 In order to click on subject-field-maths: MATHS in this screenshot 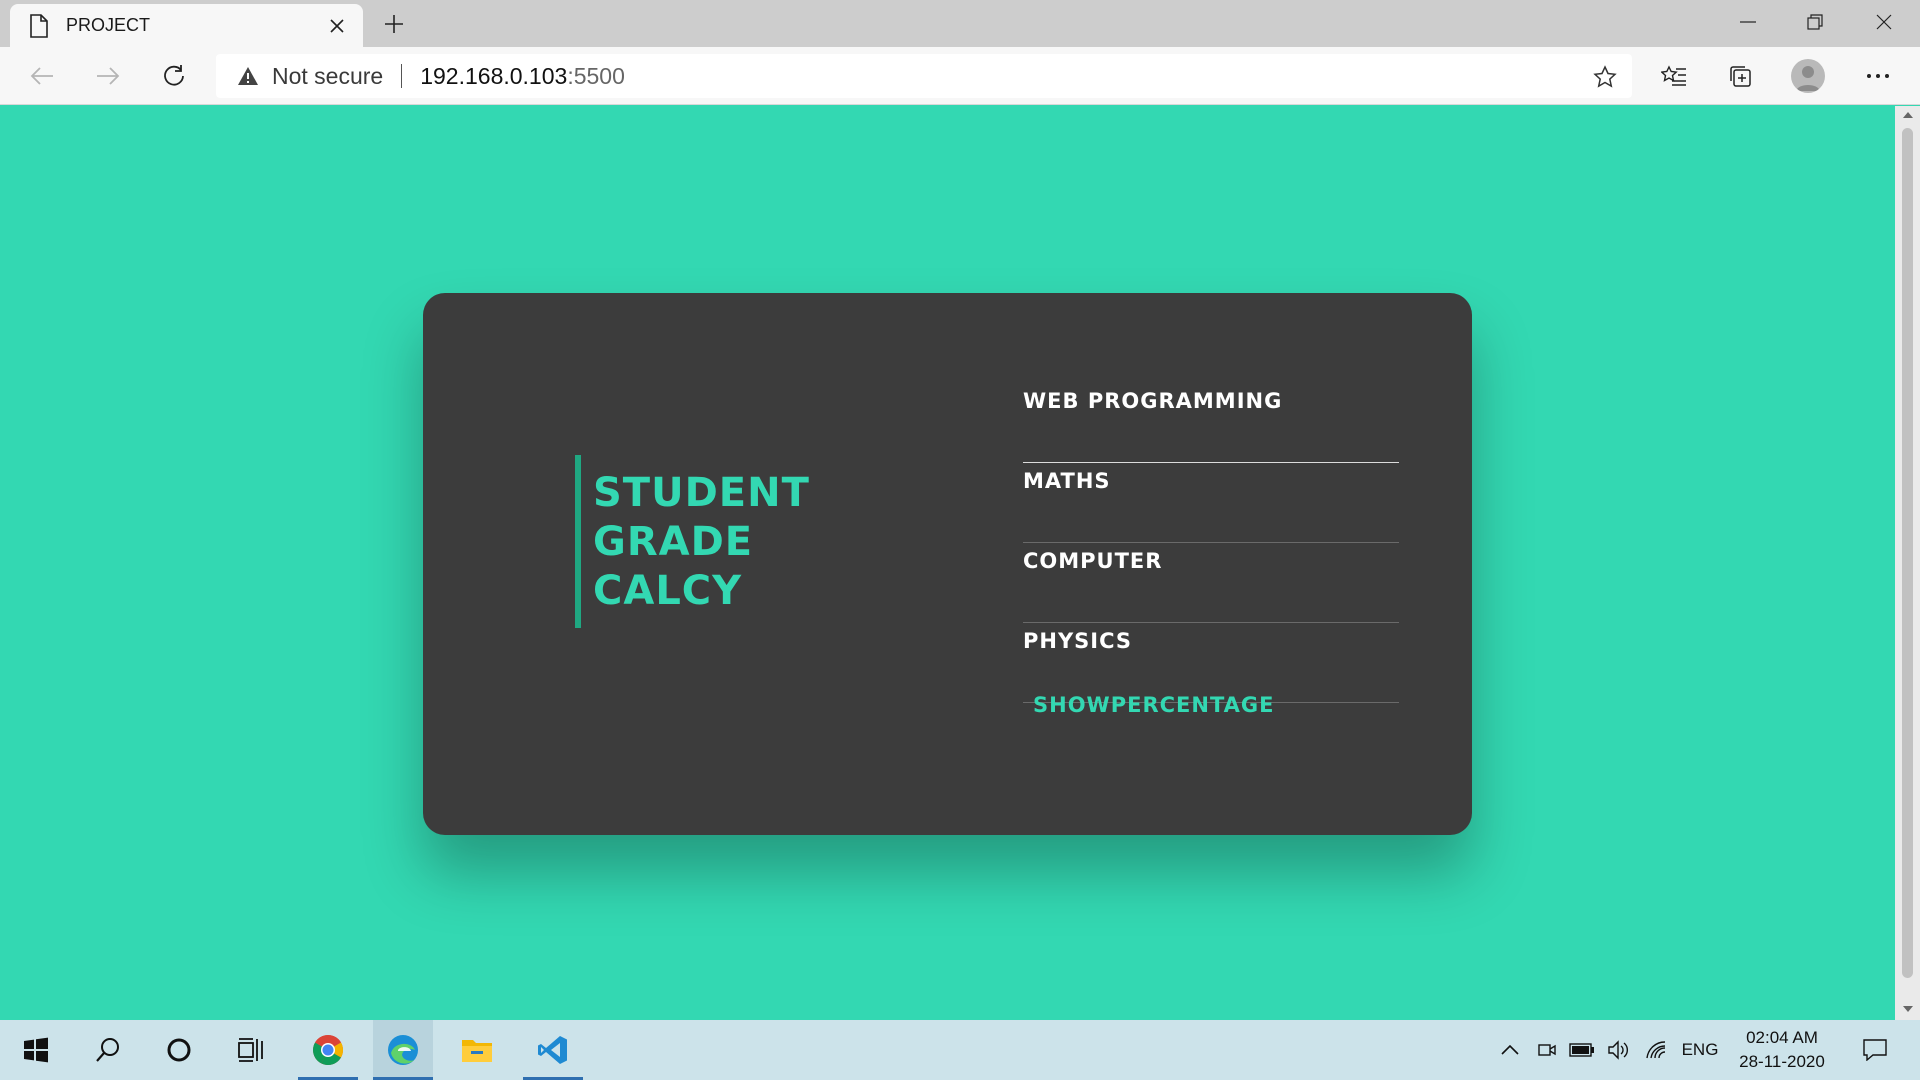, I will do `click(1211, 503)`.